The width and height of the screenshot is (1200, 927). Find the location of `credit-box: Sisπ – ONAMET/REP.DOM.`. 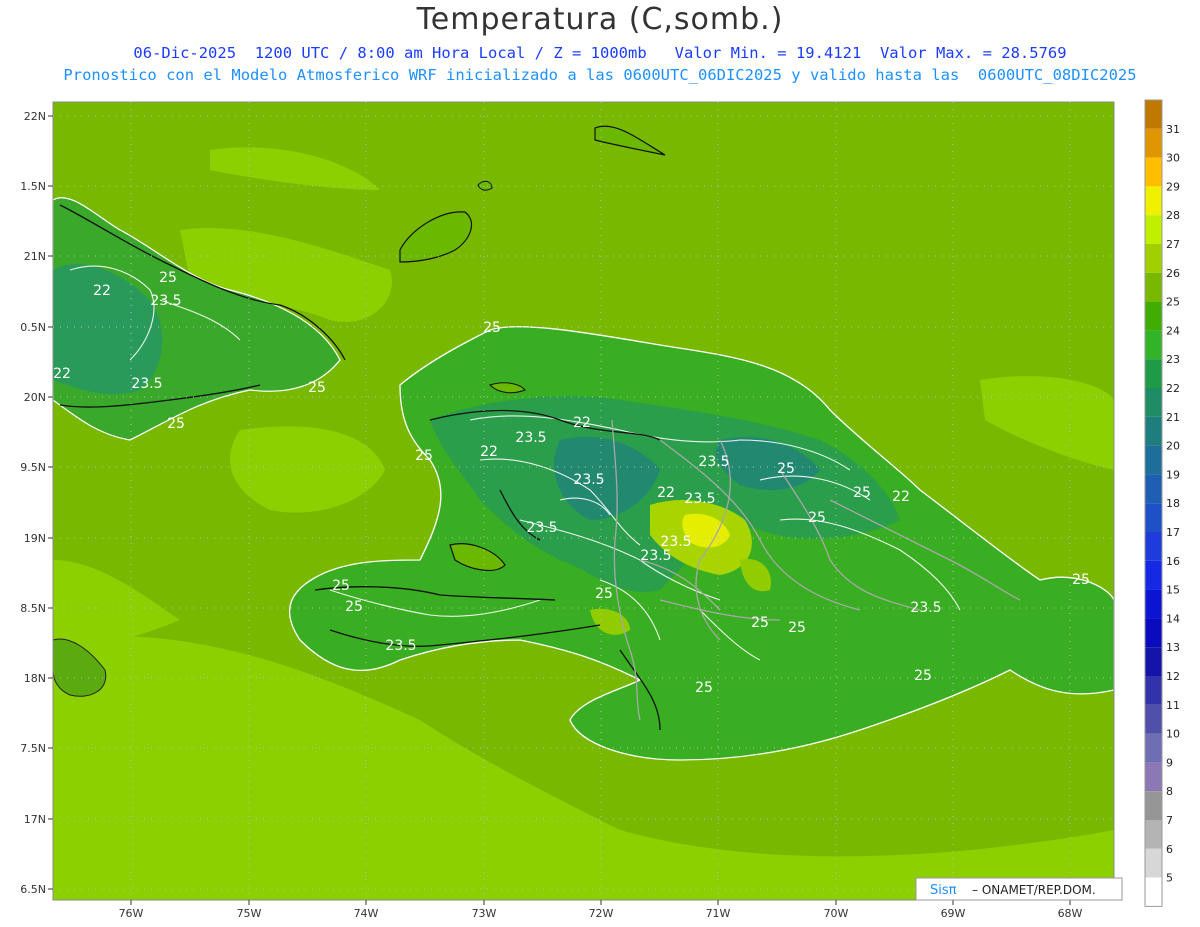

credit-box: Sisπ – ONAMET/REP.DOM. is located at coordinates (1019, 889).